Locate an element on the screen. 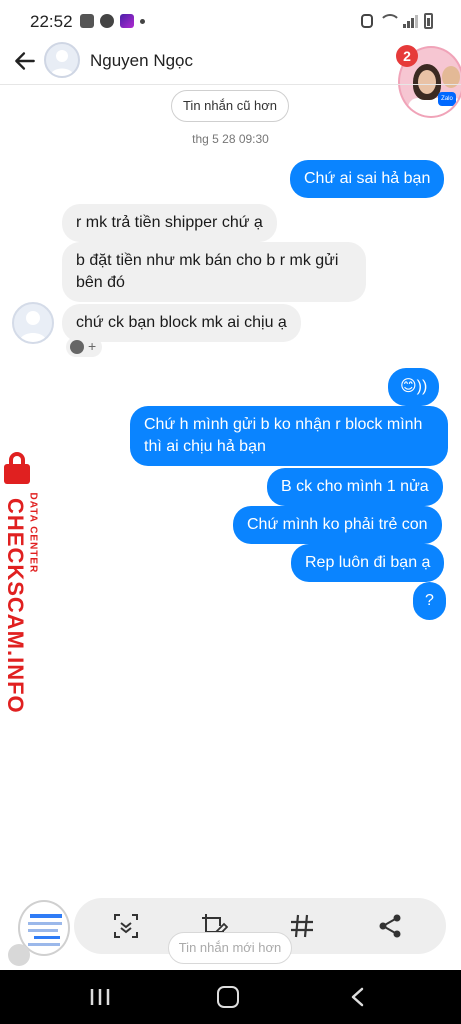  signal-icon is located at coordinates (410, 21).